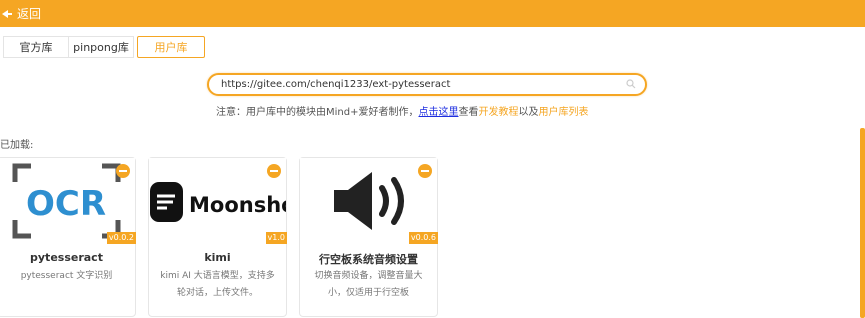 Image resolution: width=865 pixels, height=318 pixels. Describe the element at coordinates (317, 112) in the screenshot. I see `notice-prefix: 注意：用户库中的模块由Mind+爱好者制作，` at that location.